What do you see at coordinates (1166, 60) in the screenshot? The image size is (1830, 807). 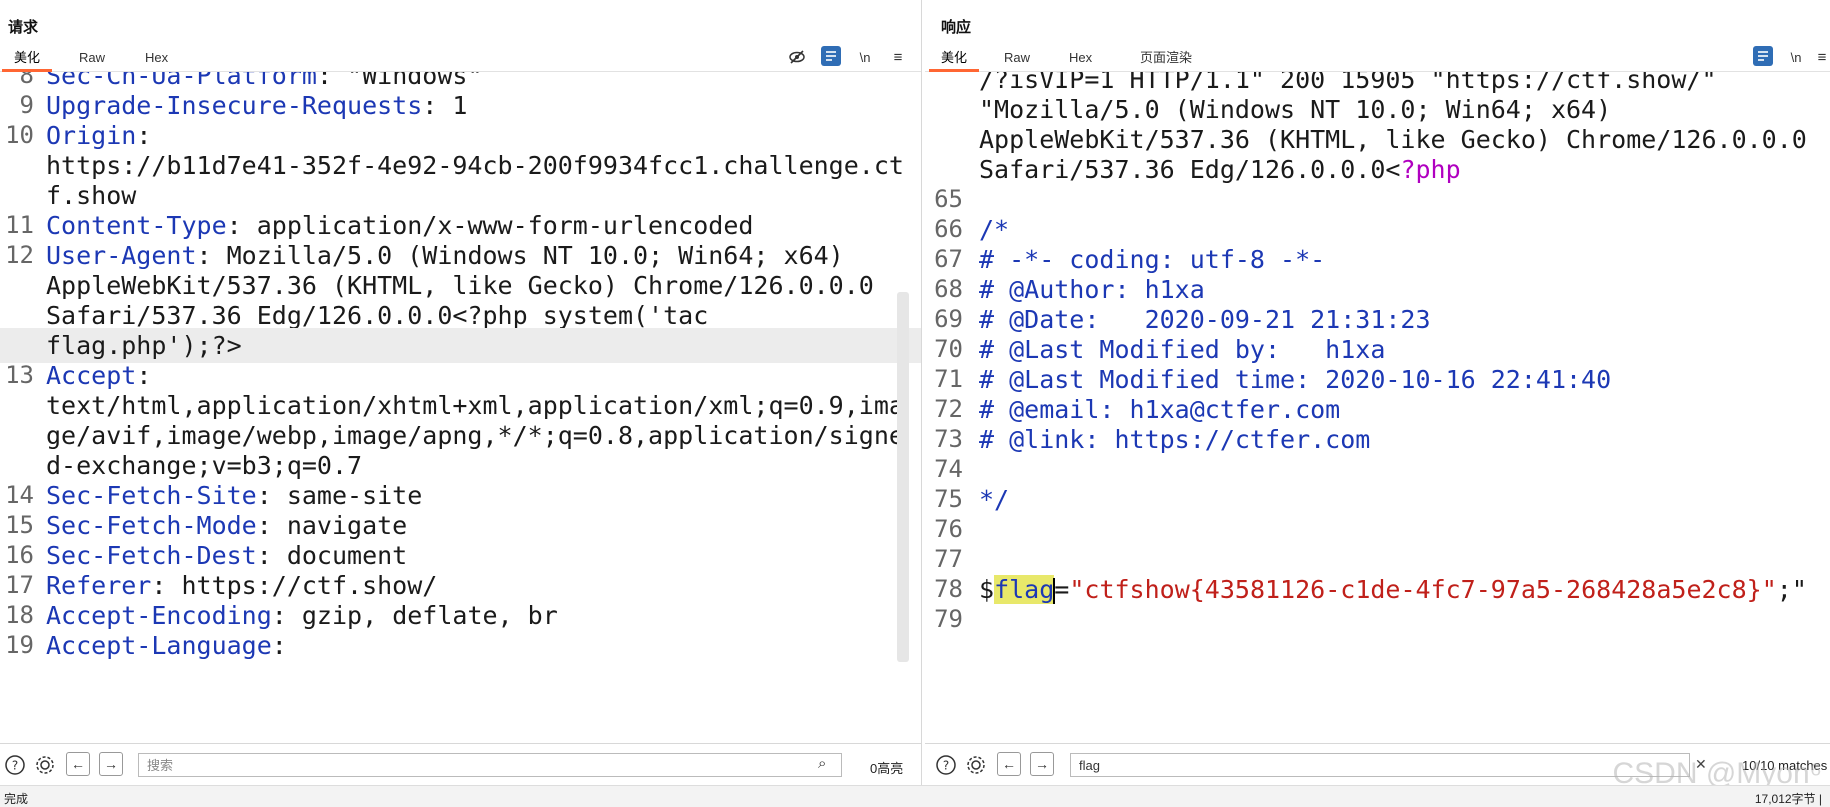 I see `tab-render: 页面渲染` at bounding box center [1166, 60].